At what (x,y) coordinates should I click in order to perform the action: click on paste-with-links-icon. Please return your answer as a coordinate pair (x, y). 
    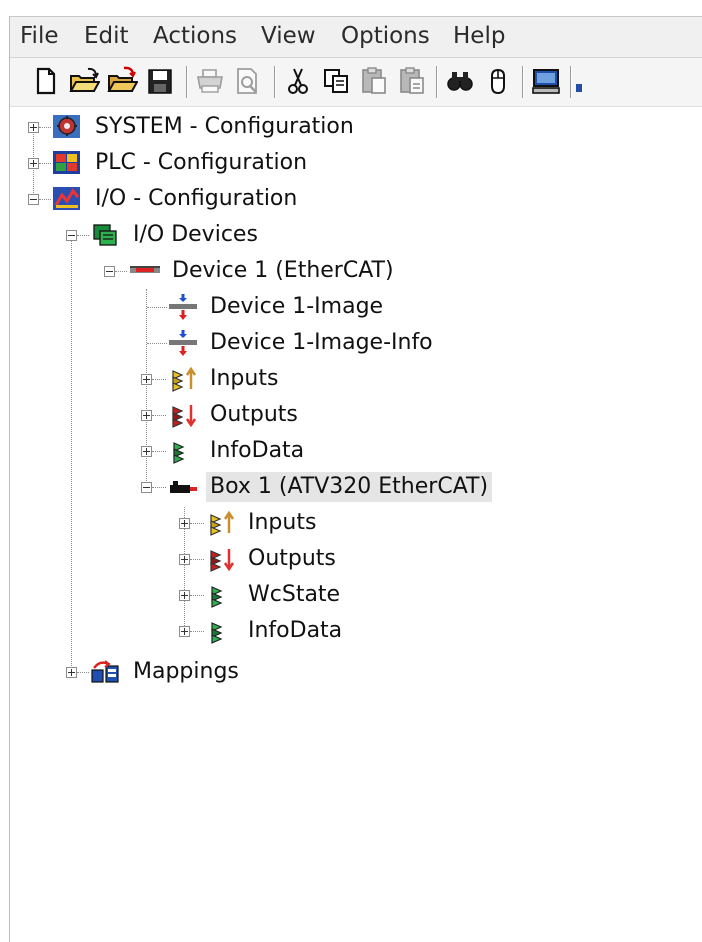
    Looking at the image, I should click on (412, 81).